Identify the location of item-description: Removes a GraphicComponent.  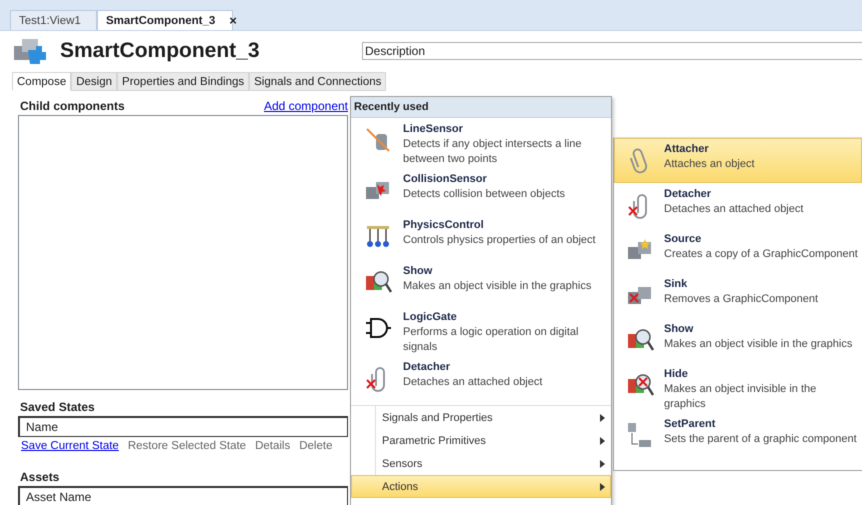
(741, 299).